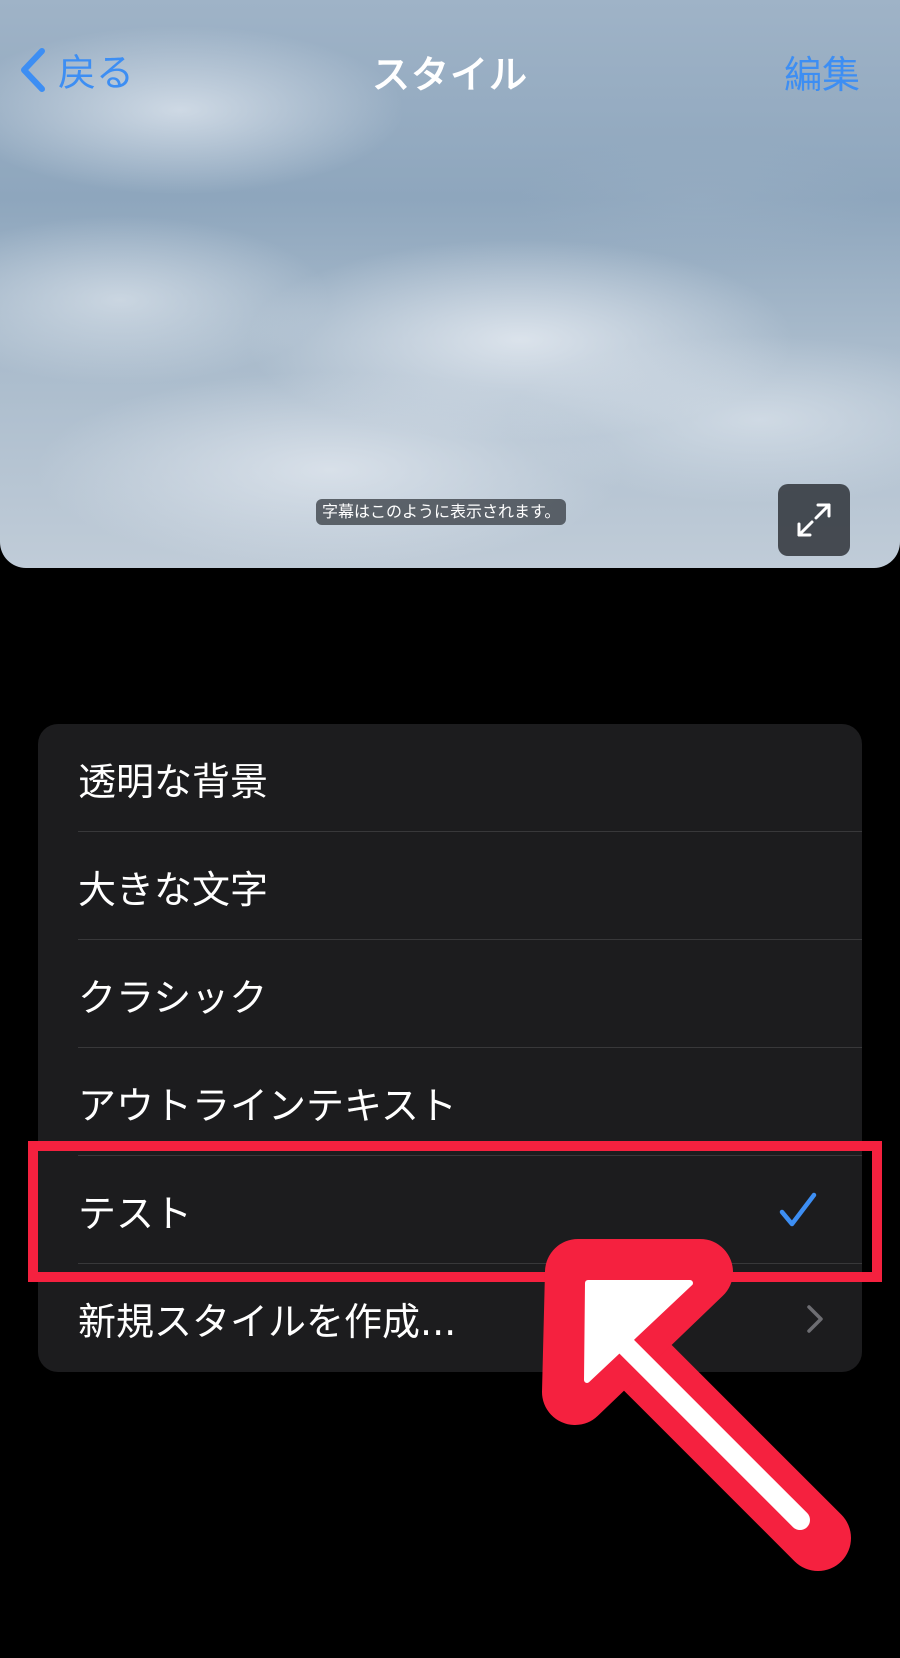 The image size is (900, 1658). Describe the element at coordinates (135, 1213) in the screenshot. I see `style-option-label: テスト` at that location.